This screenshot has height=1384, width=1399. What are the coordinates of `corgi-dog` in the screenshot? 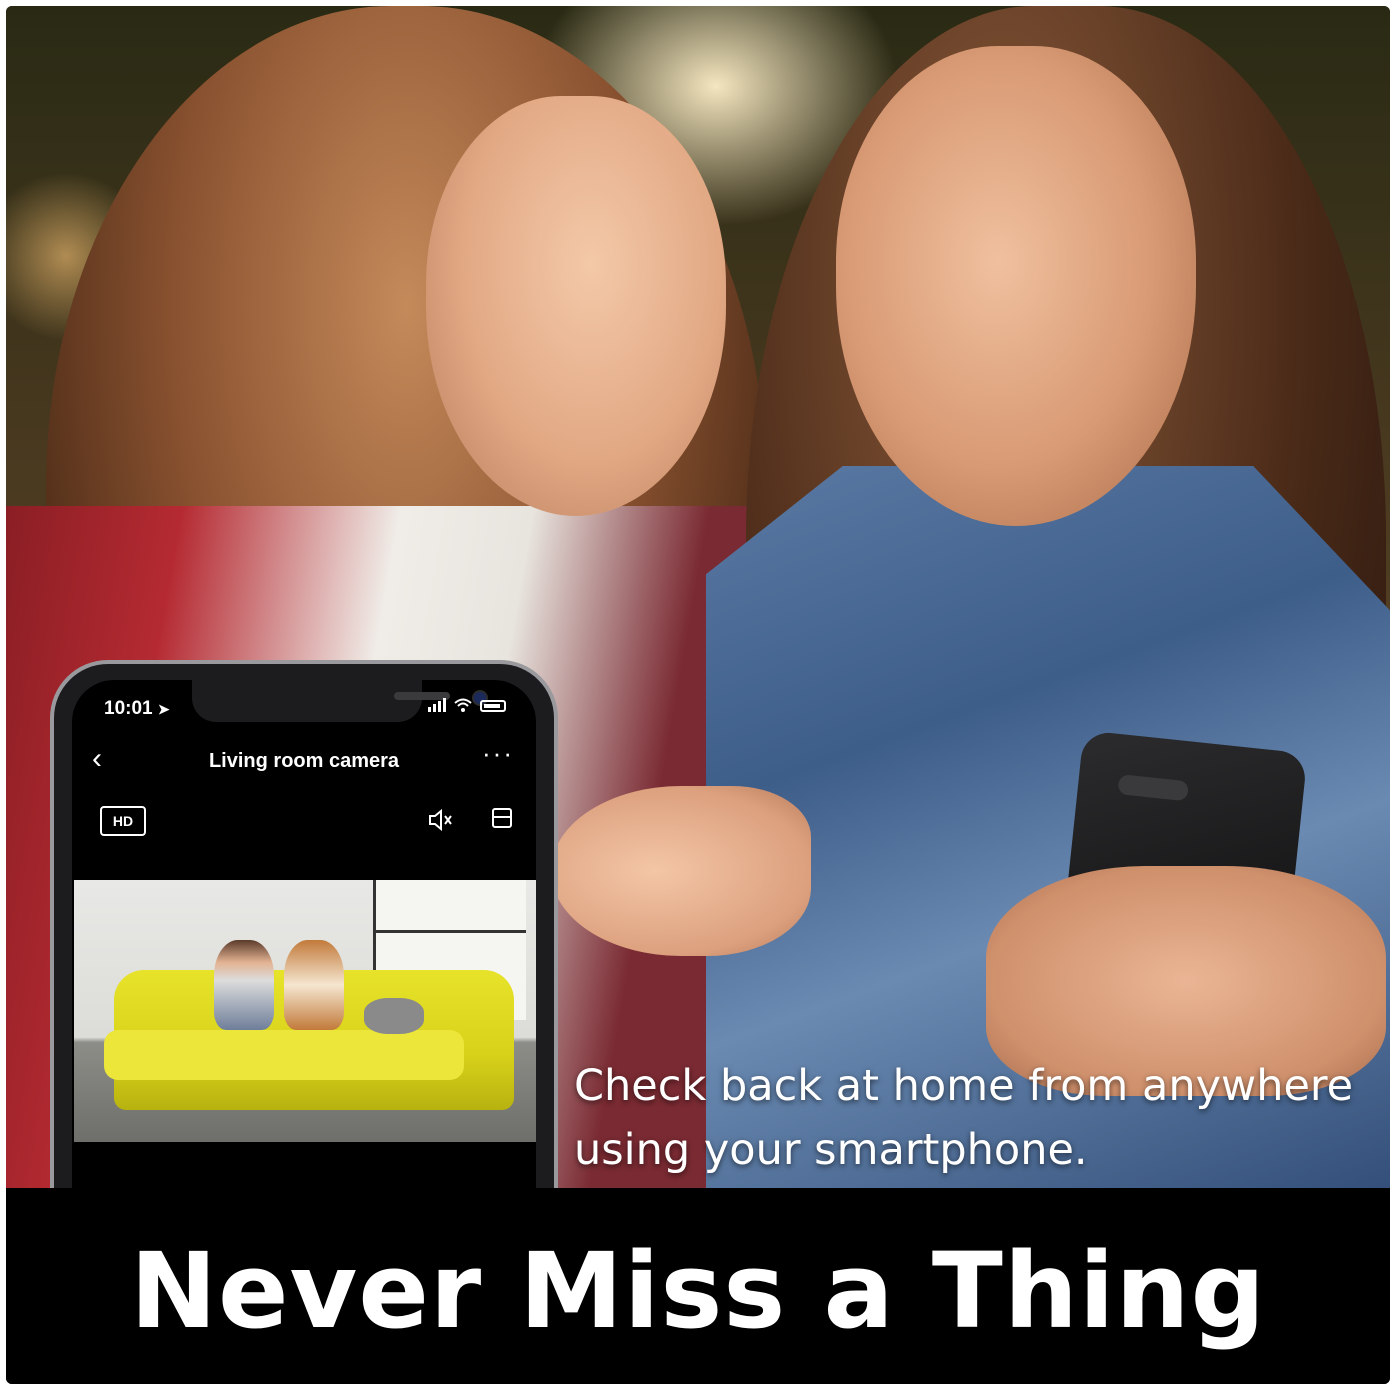 It's located at (314, 985).